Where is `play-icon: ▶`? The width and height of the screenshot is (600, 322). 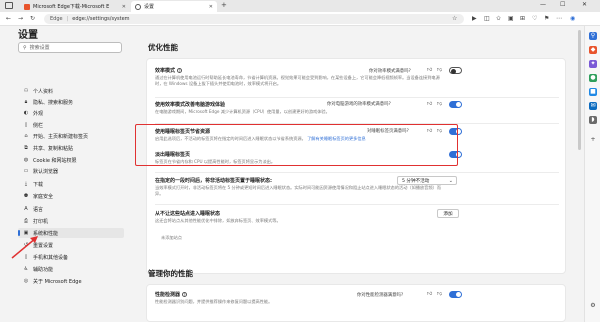
play-icon: ▶ is located at coordinates (474, 18).